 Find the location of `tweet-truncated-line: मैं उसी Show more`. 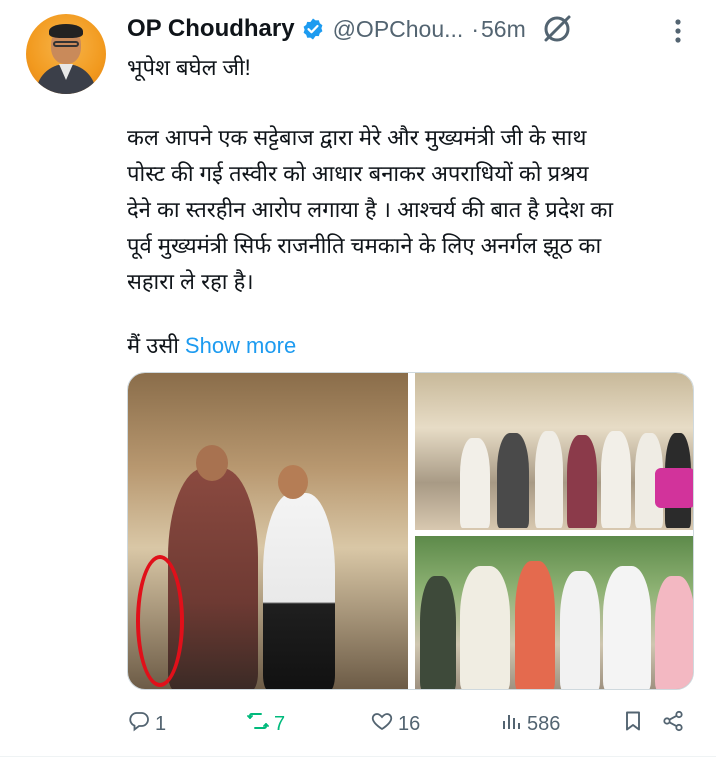

tweet-truncated-line: मैं उसी Show more is located at coordinates (211, 345).